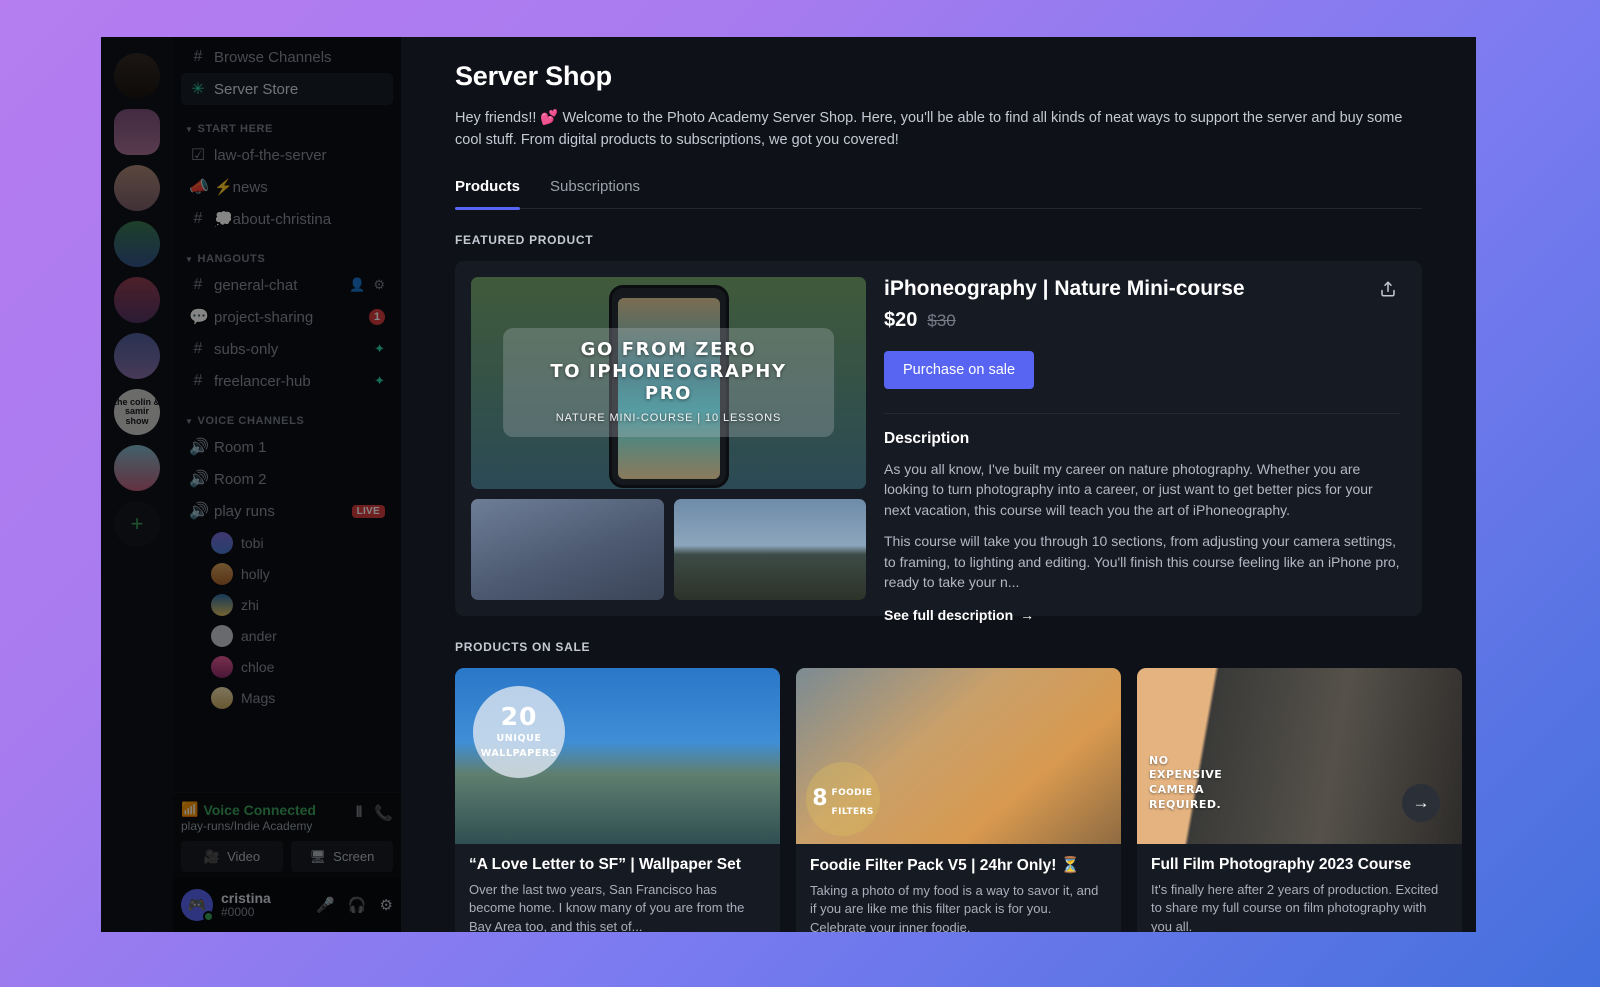  I want to click on badge-line-2: EXPENSIVE, so click(1186, 775).